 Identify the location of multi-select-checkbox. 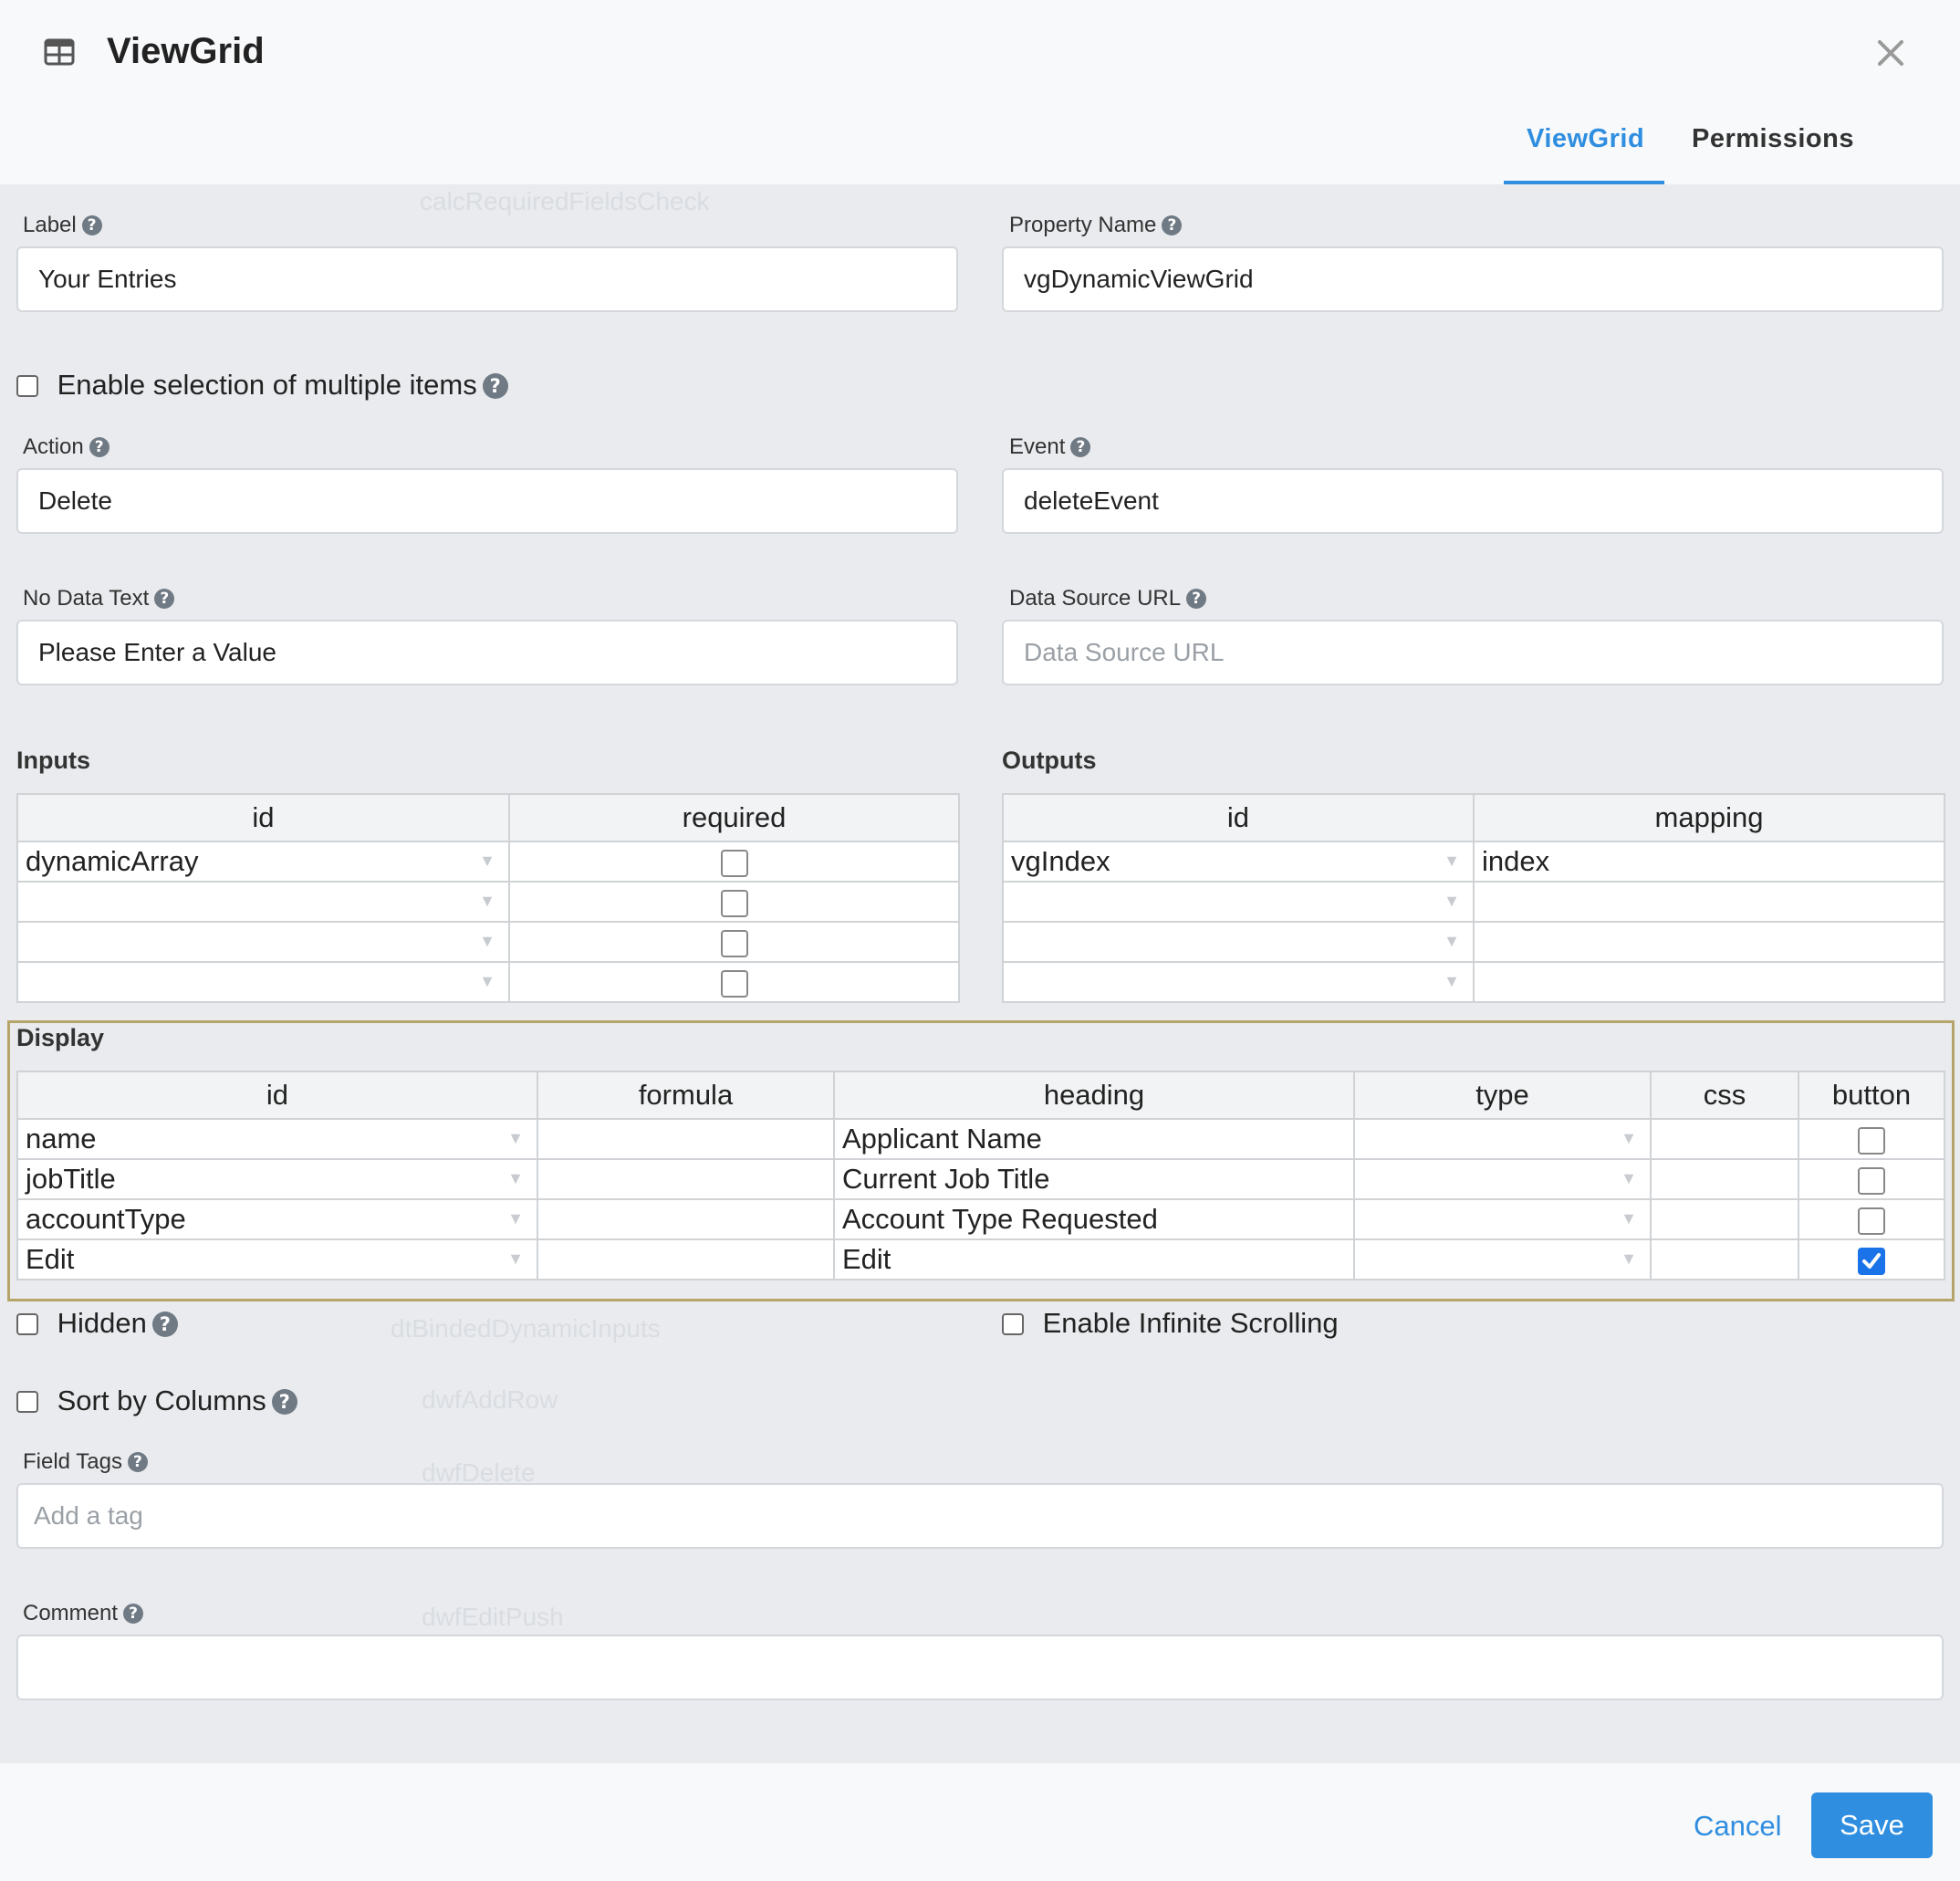
(27, 386).